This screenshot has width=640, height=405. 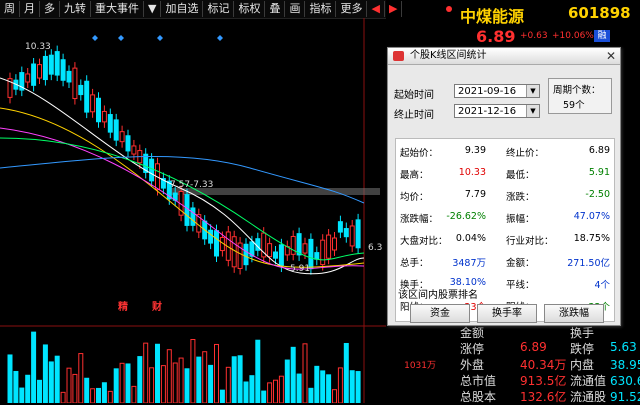 I want to click on fund-rank-button: 资金, so click(x=440, y=313).